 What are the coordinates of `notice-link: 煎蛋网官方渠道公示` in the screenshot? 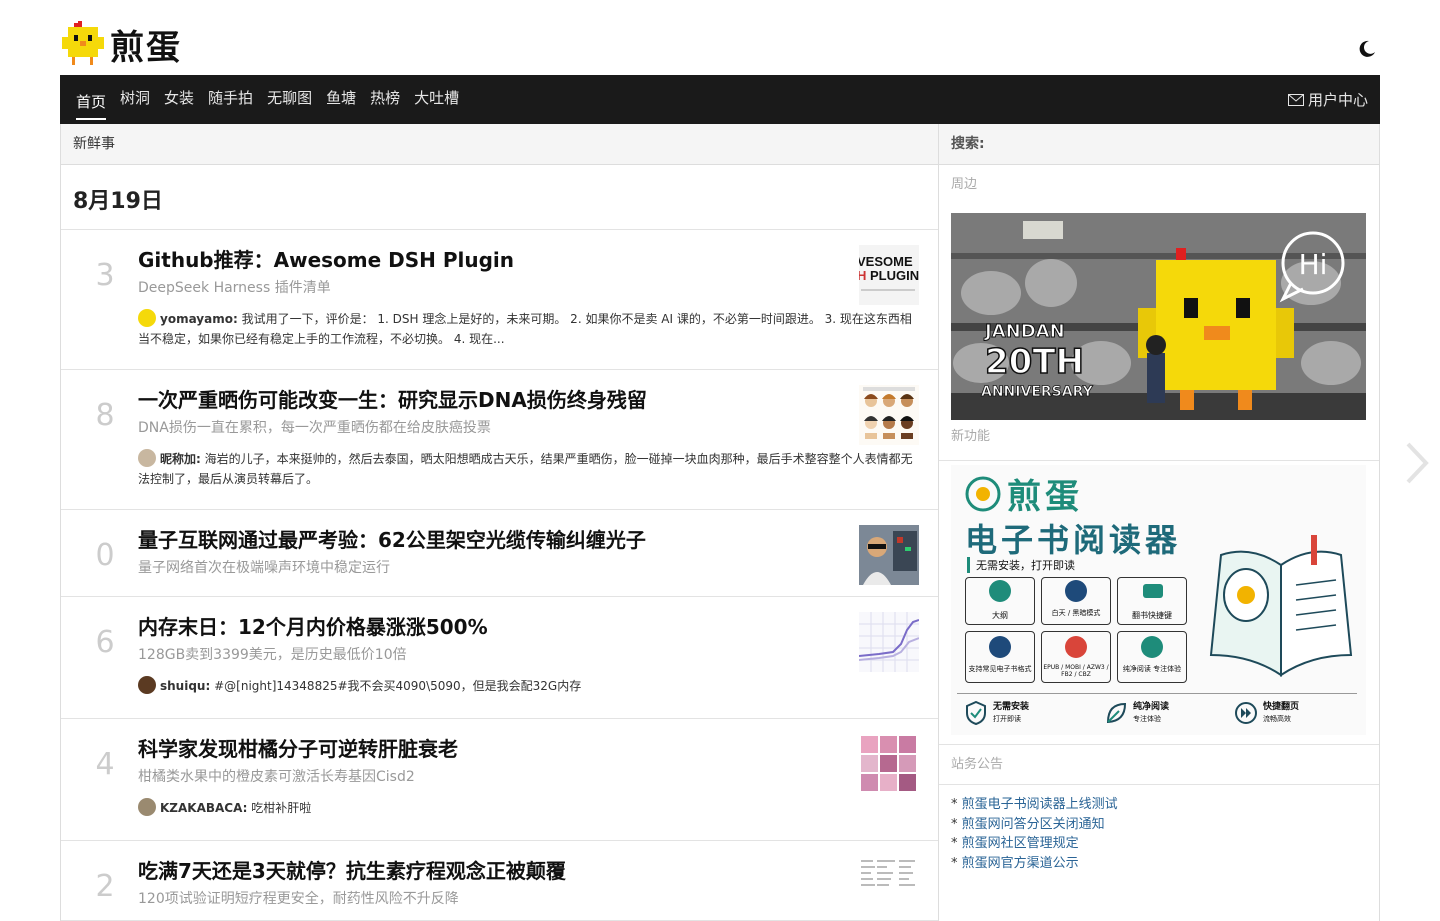 It's located at (1020, 863).